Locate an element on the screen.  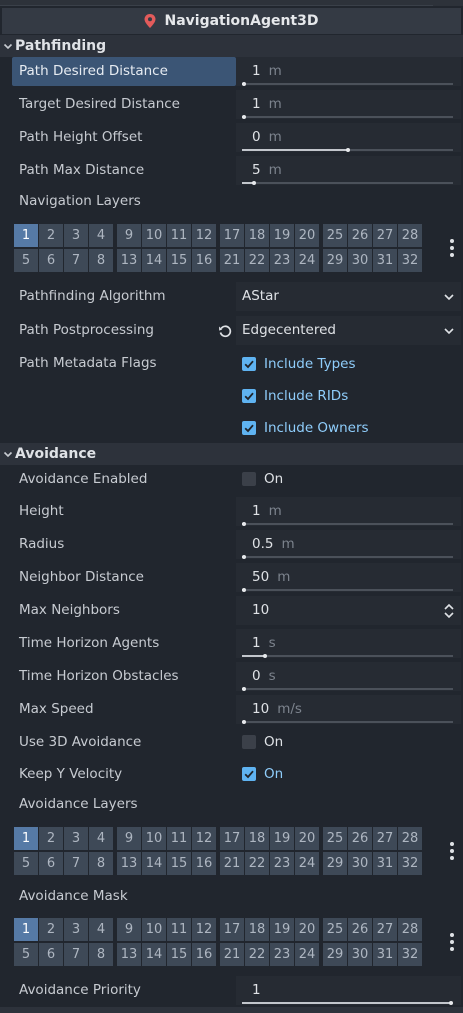
section-next-collapsed is located at coordinates (231, 1010).